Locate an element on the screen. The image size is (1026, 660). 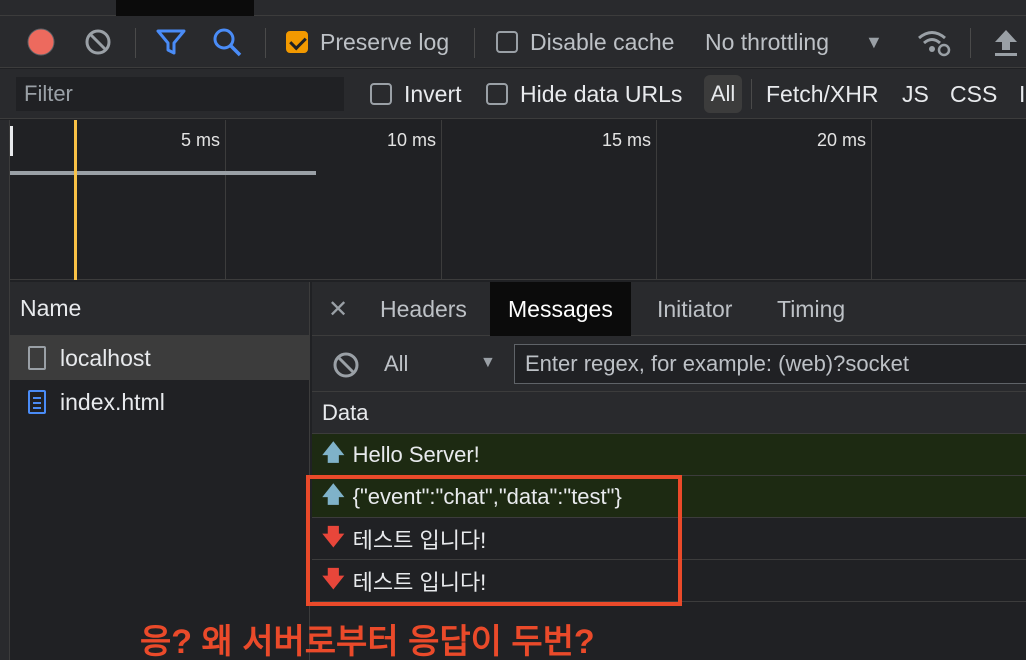
request-timing-bar is located at coordinates (163, 173).